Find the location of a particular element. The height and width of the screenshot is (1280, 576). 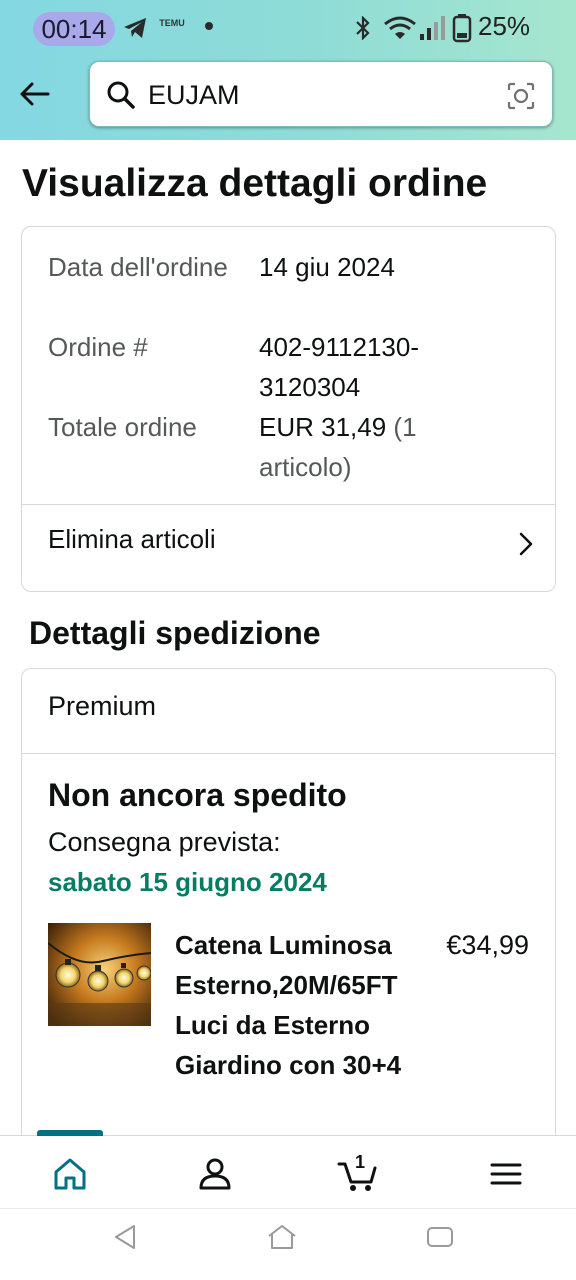

signal-icon is located at coordinates (432, 28).